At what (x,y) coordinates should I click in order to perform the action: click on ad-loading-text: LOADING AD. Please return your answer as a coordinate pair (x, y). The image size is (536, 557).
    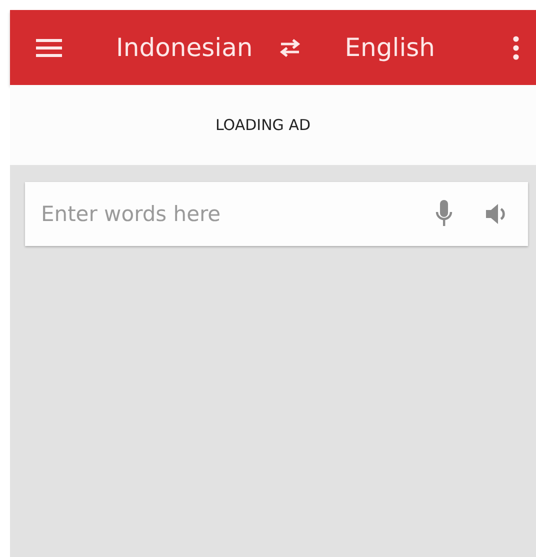
    Looking at the image, I should click on (263, 125).